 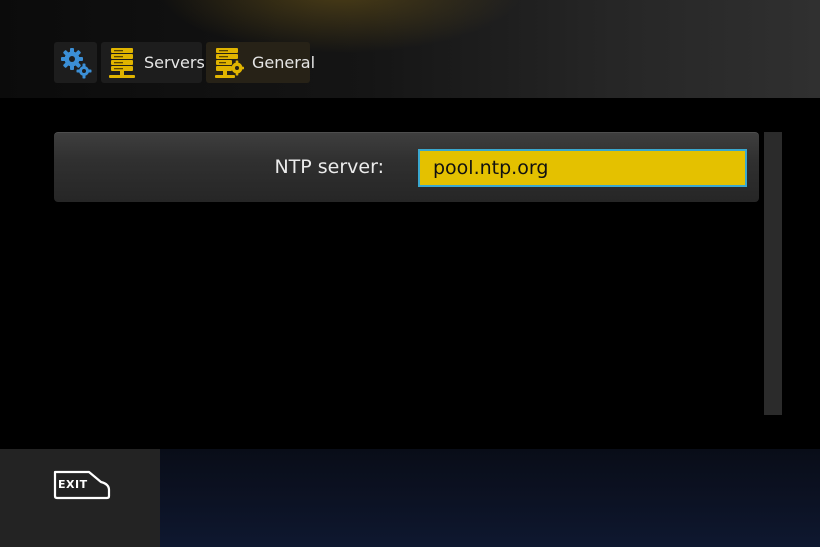 What do you see at coordinates (582, 168) in the screenshot?
I see `ntp-server-input: pool.ntp.org` at bounding box center [582, 168].